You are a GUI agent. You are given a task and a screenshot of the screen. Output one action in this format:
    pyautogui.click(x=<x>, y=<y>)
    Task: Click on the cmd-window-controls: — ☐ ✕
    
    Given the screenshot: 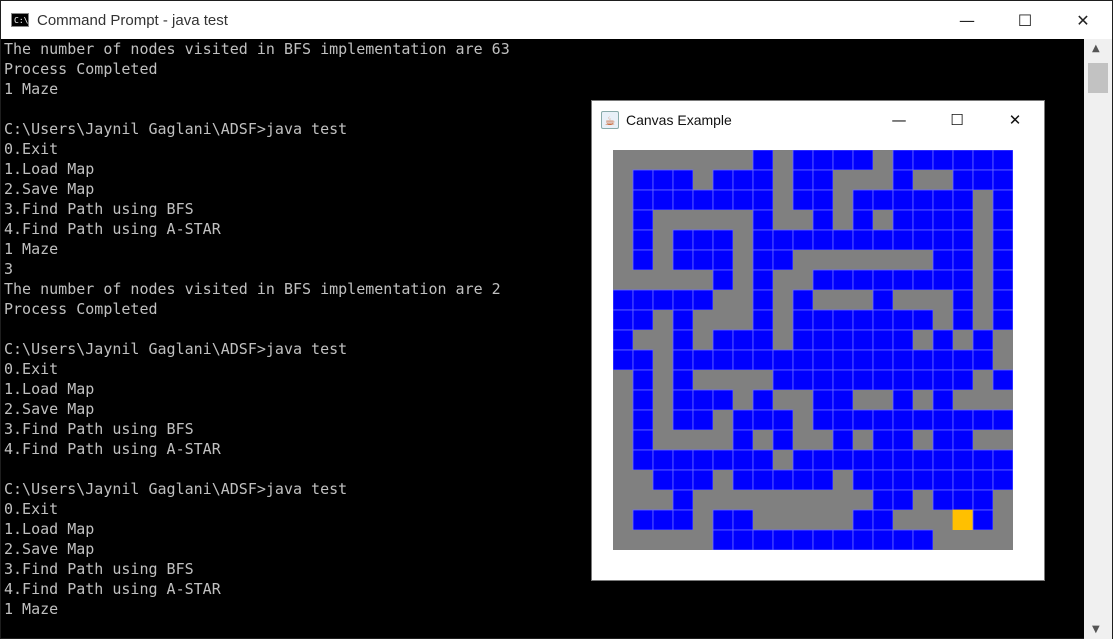 What is the action you would take?
    pyautogui.click(x=1025, y=20)
    